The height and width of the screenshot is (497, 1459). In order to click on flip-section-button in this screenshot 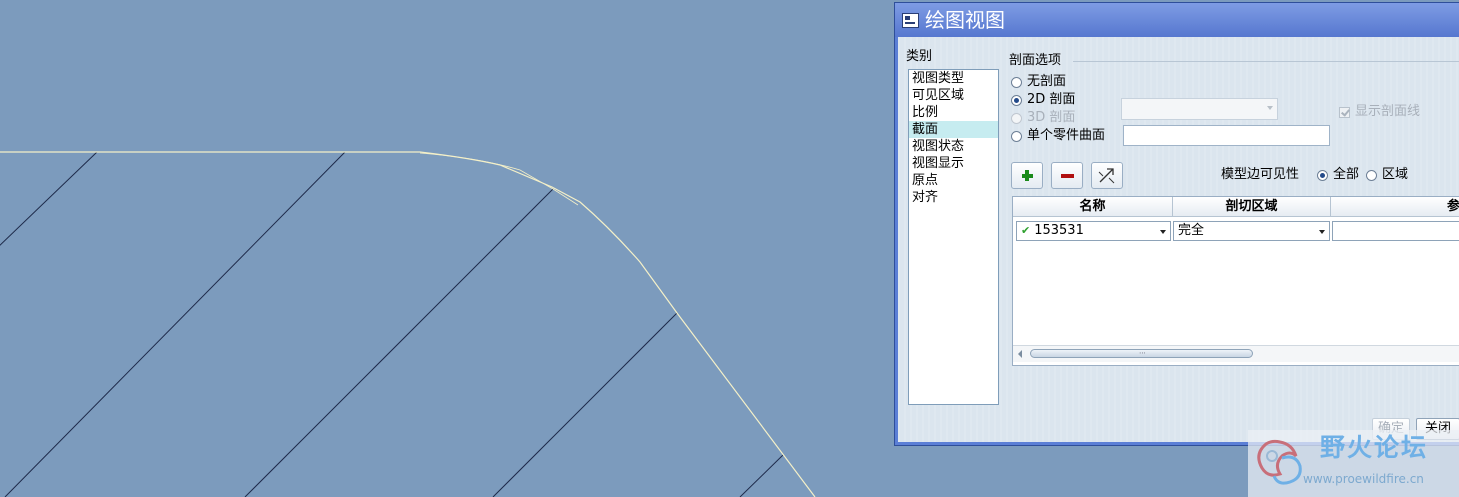, I will do `click(1107, 175)`.